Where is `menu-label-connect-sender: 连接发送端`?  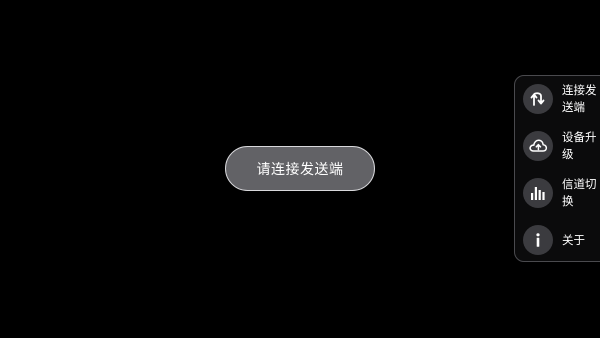 menu-label-connect-sender: 连接发送端 is located at coordinates (579, 98).